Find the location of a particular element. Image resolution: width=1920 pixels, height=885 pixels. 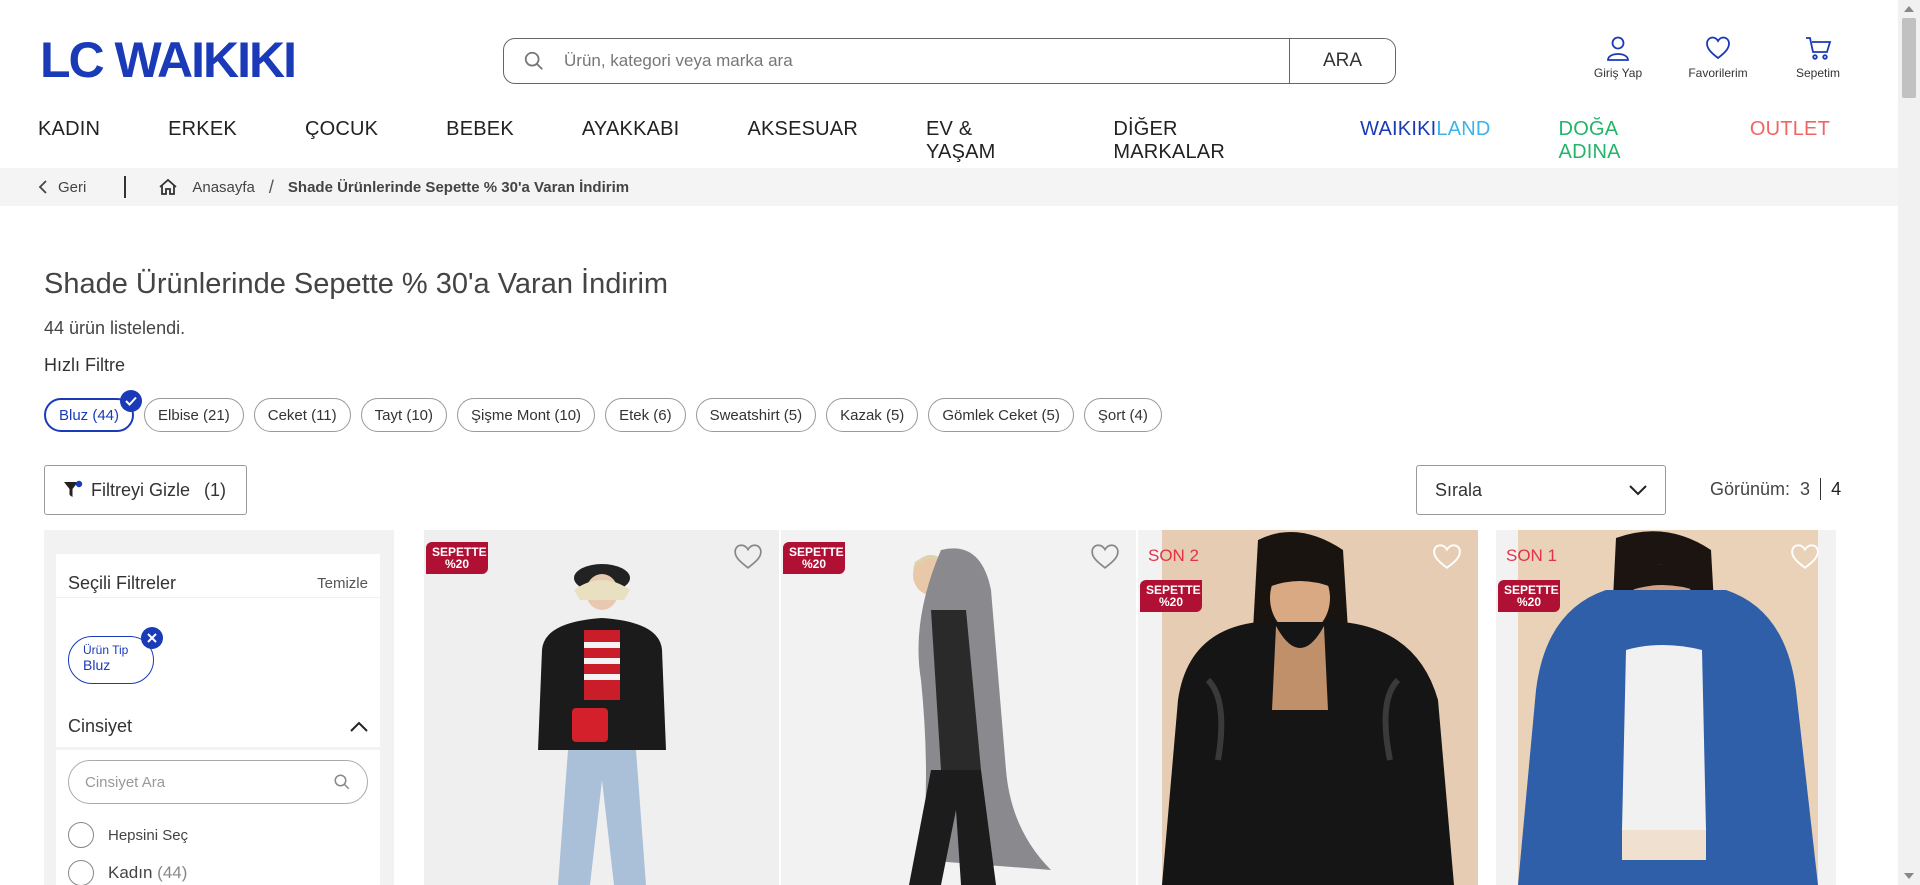

quick-filter-chip-kazak: Kazak (5) is located at coordinates (872, 415).